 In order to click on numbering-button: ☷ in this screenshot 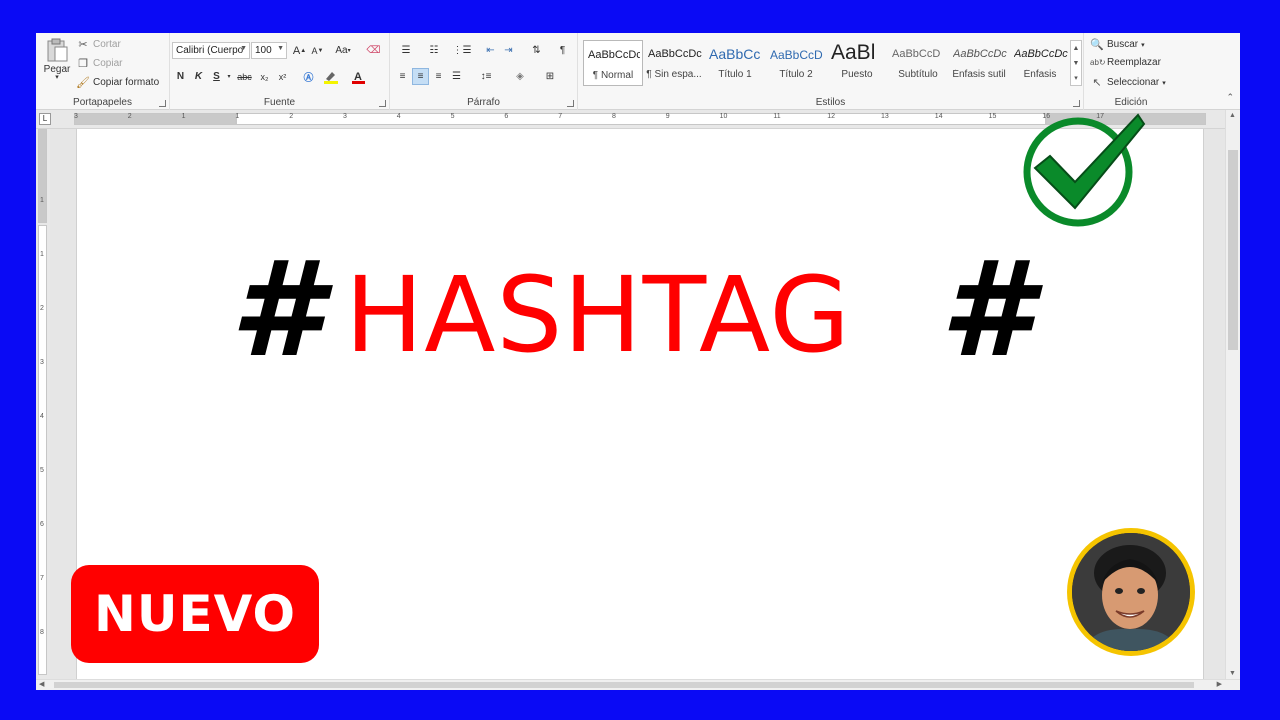, I will do `click(434, 50)`.